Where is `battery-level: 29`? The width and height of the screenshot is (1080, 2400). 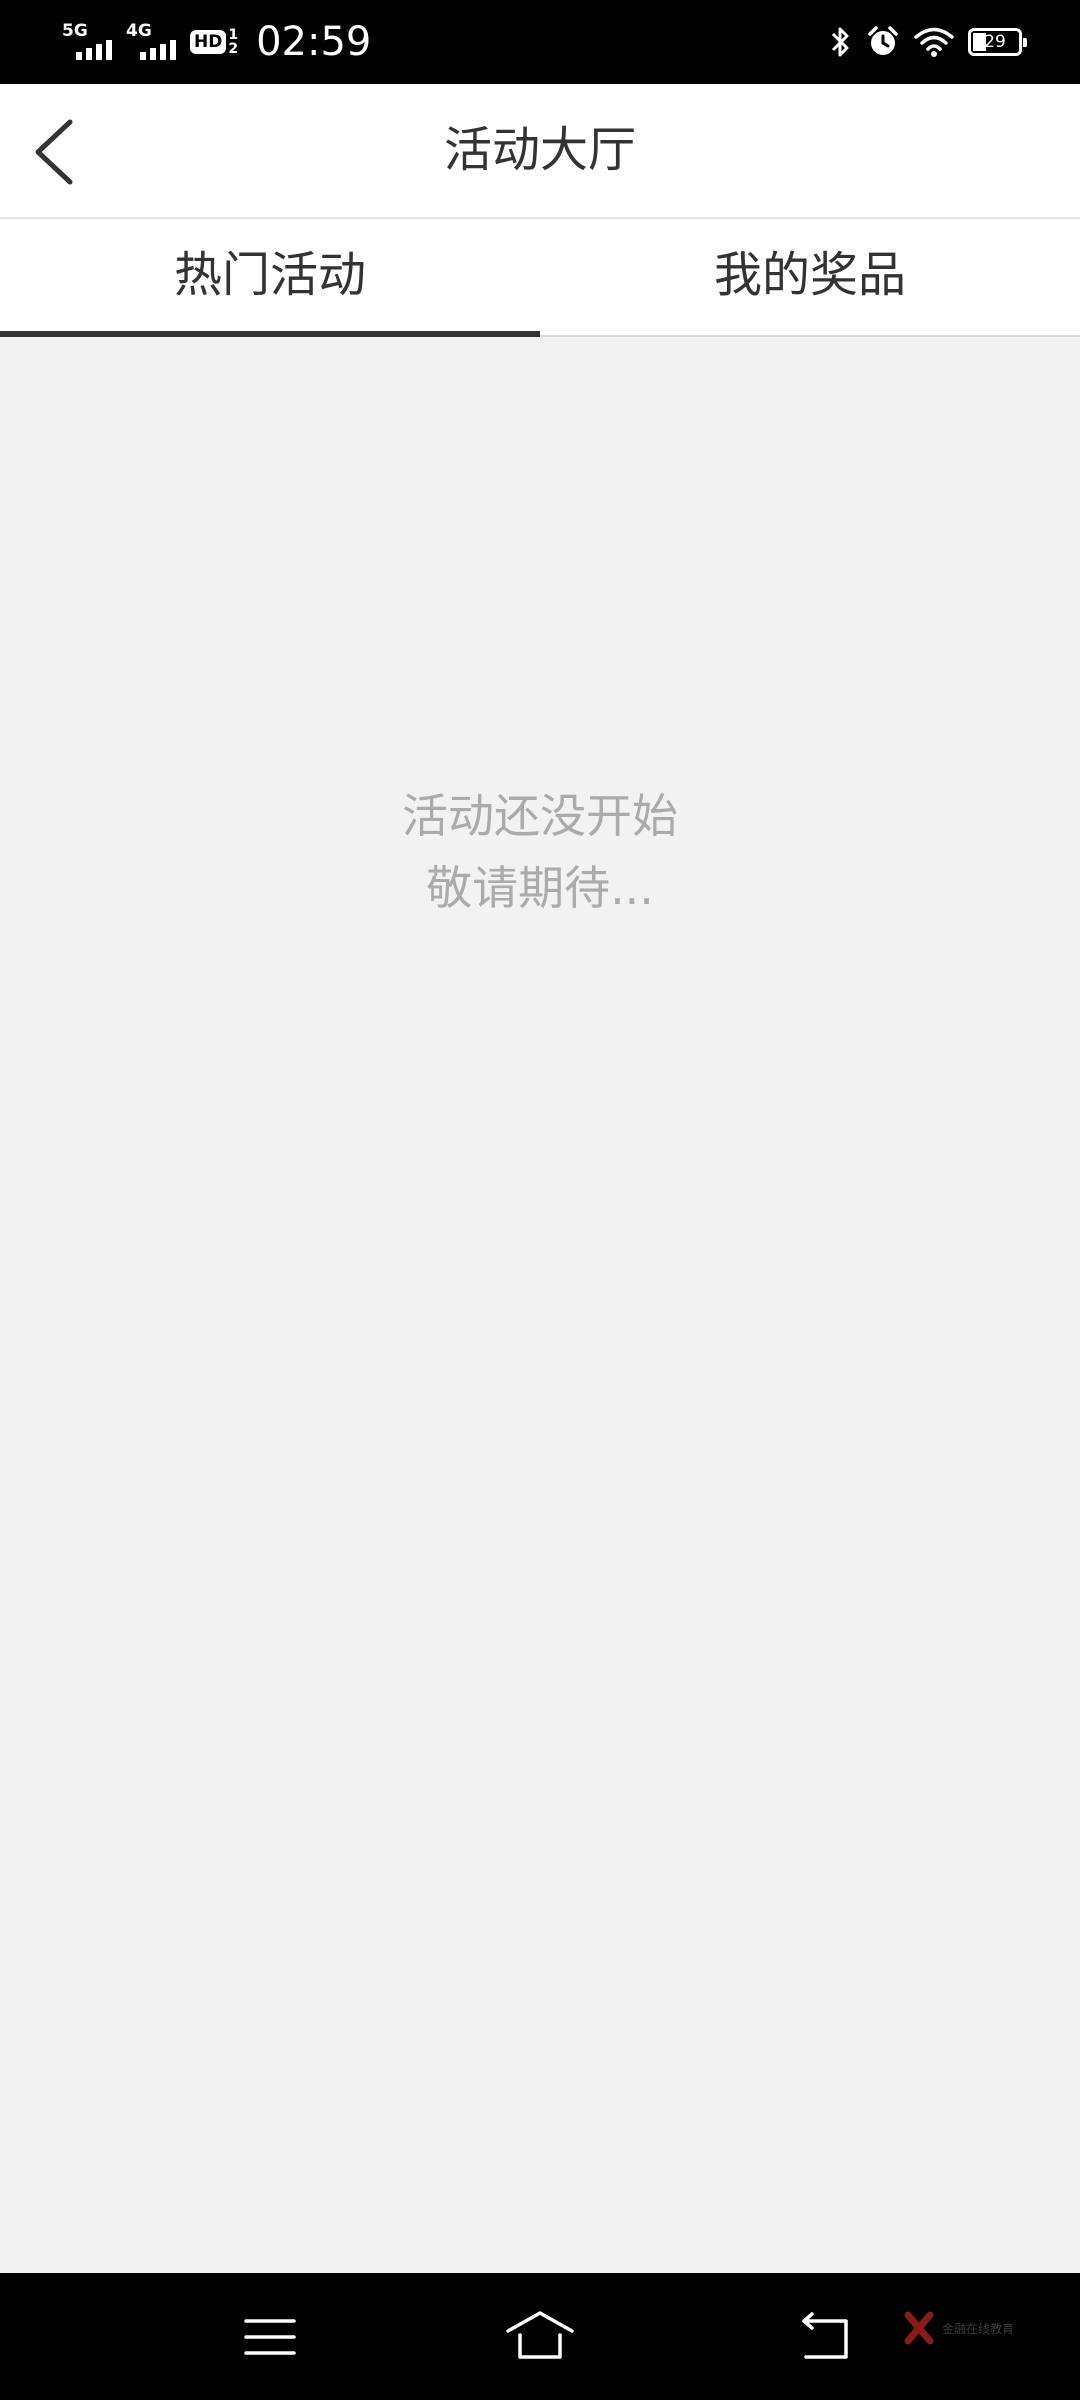
battery-level: 29 is located at coordinates (995, 42).